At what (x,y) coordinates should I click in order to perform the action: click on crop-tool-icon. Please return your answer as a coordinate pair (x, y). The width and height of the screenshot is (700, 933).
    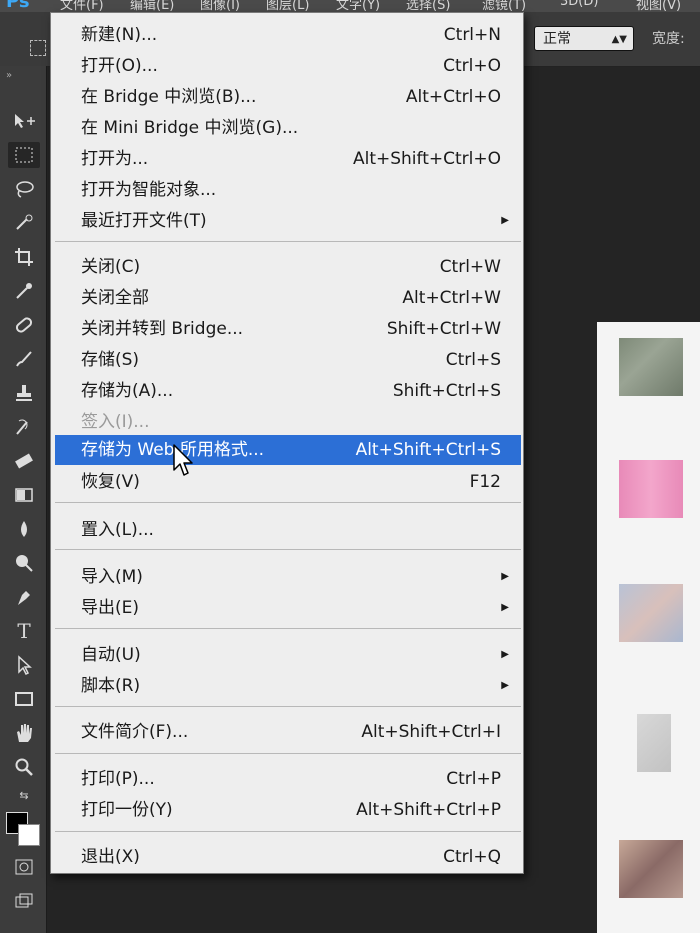
    Looking at the image, I should click on (24, 257).